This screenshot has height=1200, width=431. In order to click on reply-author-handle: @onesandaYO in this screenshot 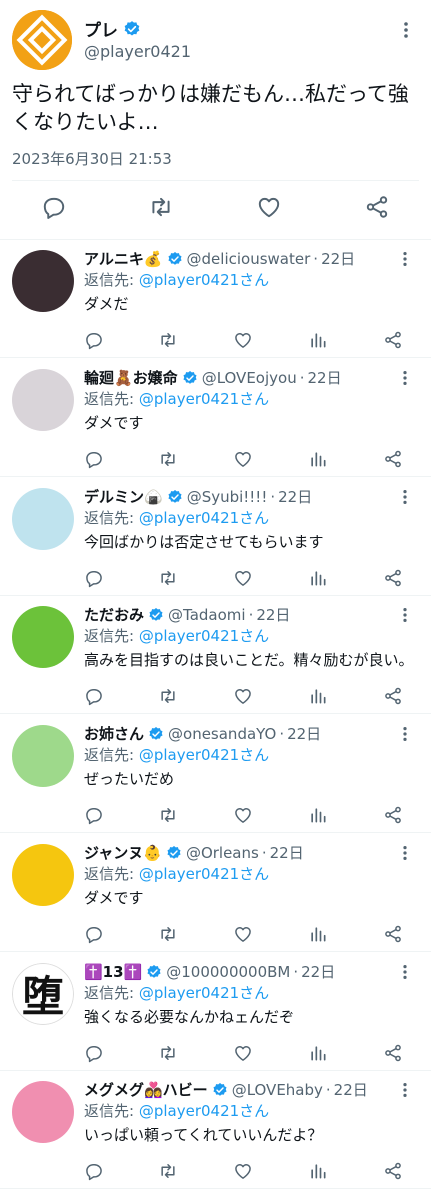, I will do `click(222, 734)`.